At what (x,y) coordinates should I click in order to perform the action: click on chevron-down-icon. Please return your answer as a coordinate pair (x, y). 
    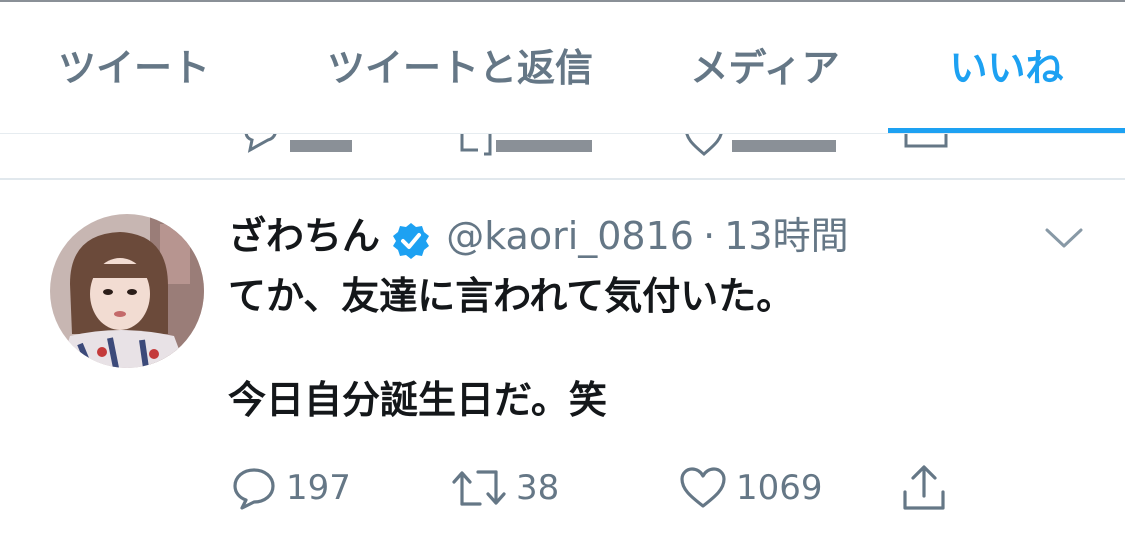
    Looking at the image, I should click on (1064, 237).